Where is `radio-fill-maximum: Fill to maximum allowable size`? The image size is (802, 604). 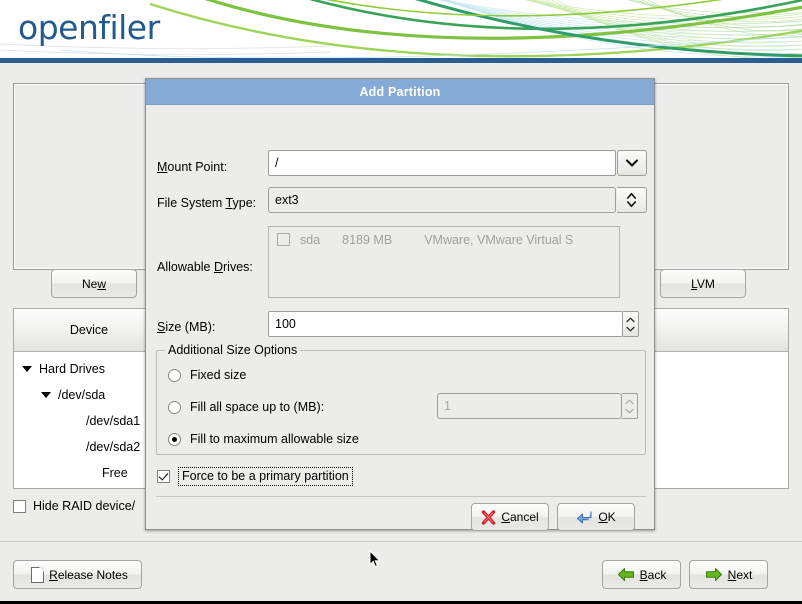
radio-fill-maximum: Fill to maximum allowable size is located at coordinates (263, 439).